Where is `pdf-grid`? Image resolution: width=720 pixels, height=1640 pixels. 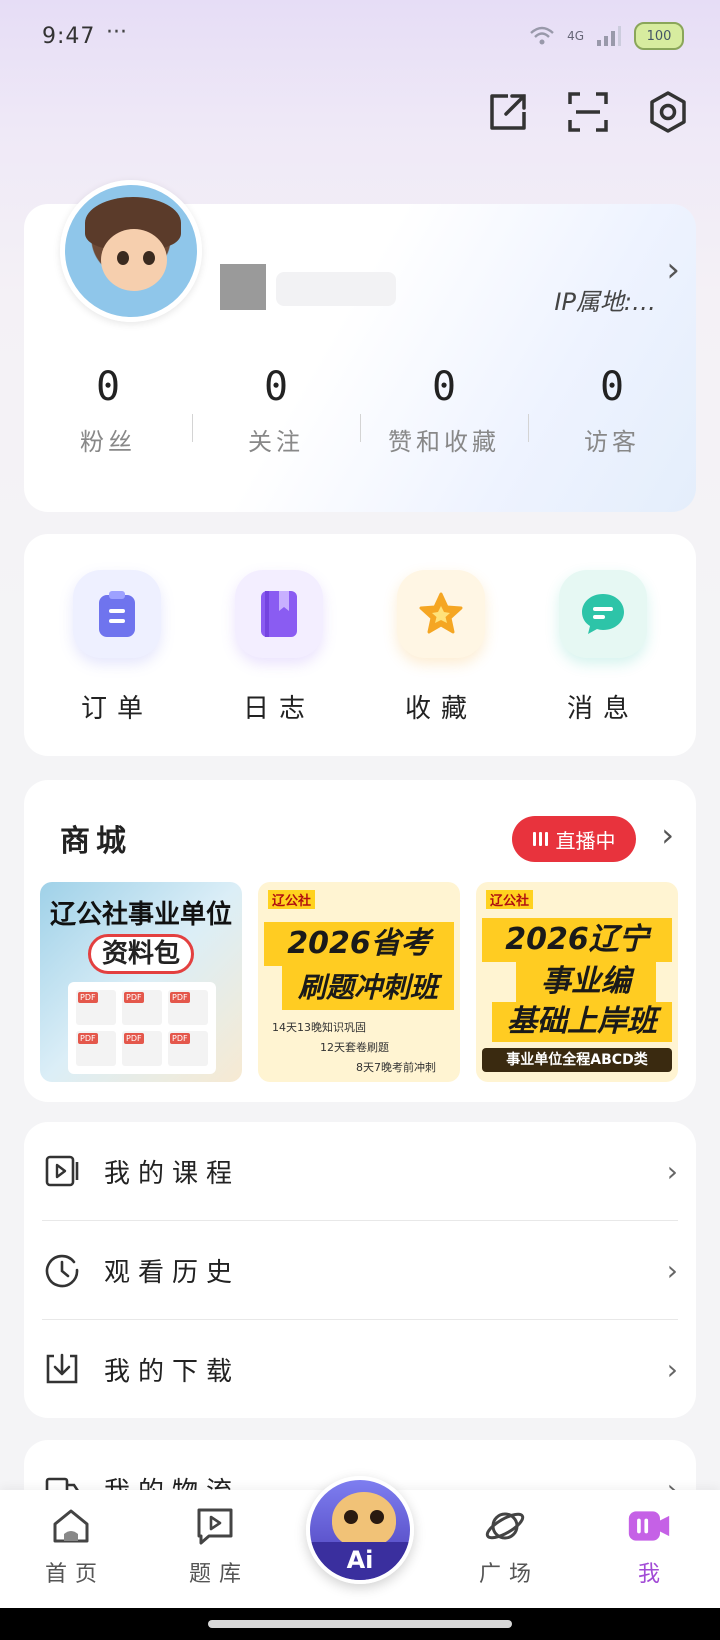
pdf-grid is located at coordinates (142, 1028).